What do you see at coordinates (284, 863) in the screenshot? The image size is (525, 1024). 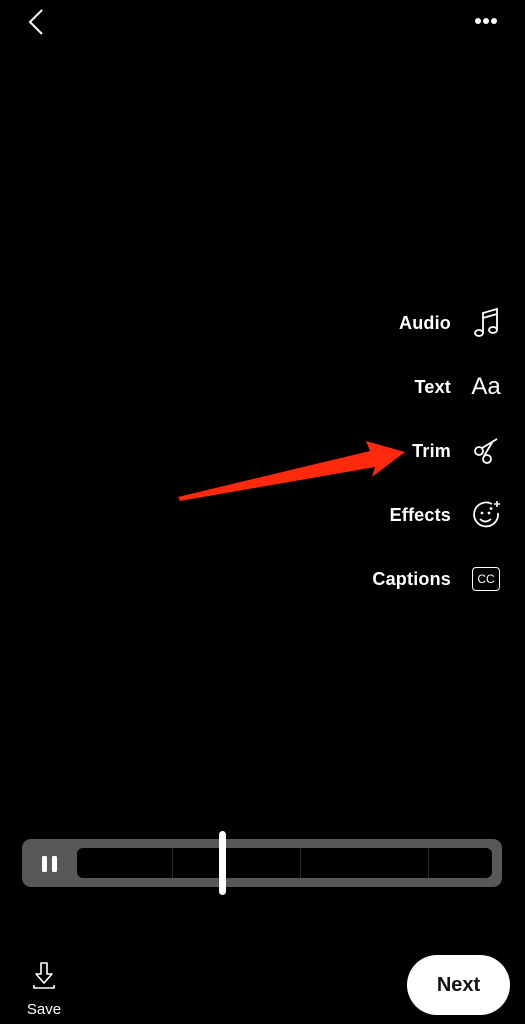 I see `video-filmstrip` at bounding box center [284, 863].